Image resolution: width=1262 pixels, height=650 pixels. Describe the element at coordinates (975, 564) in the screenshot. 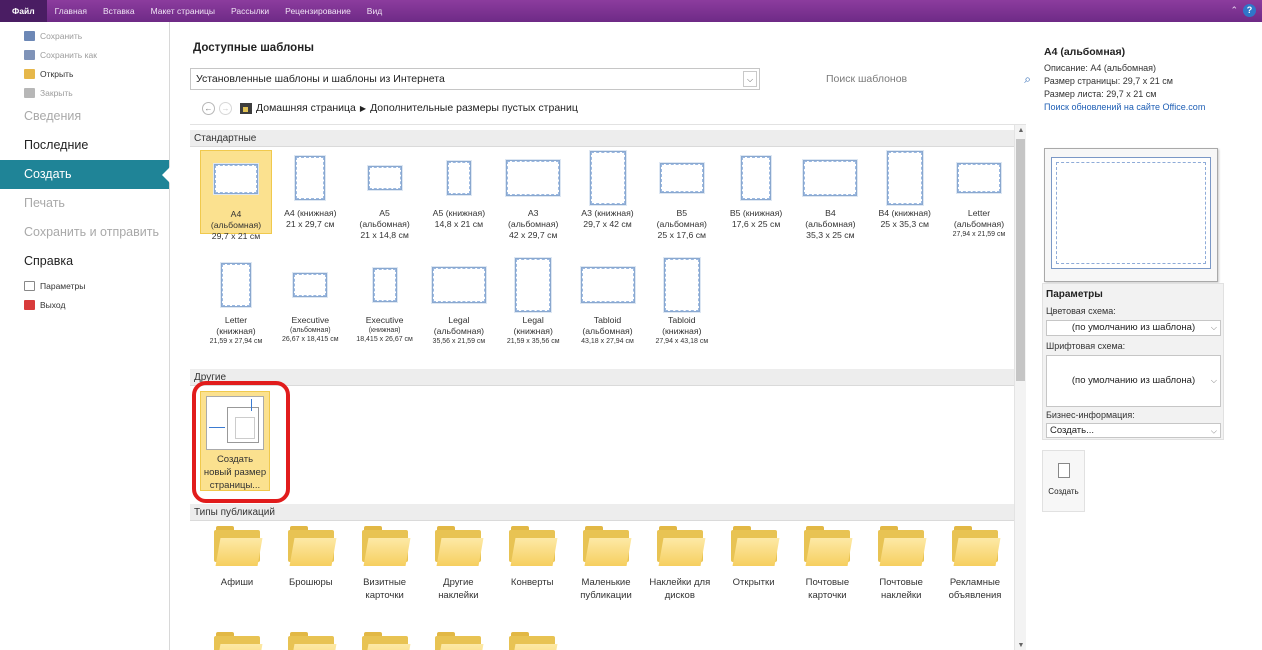

I see `publication-folder: Рекламные объявления` at that location.